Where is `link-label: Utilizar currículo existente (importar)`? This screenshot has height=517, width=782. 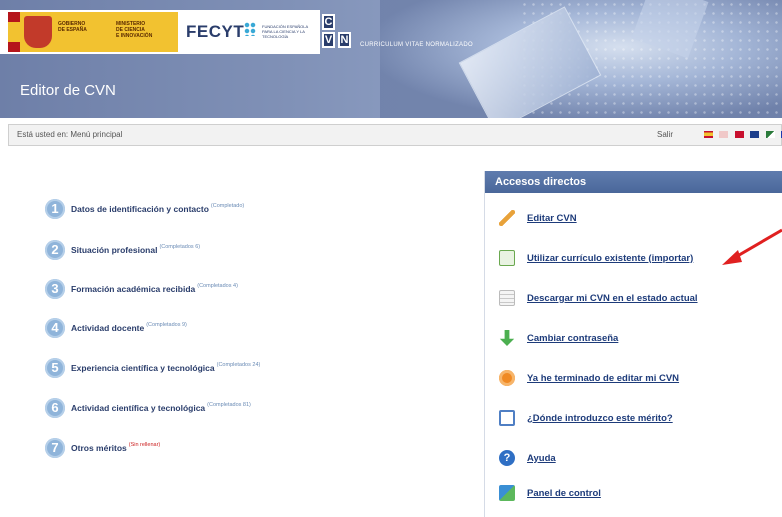 link-label: Utilizar currículo existente (importar) is located at coordinates (610, 258).